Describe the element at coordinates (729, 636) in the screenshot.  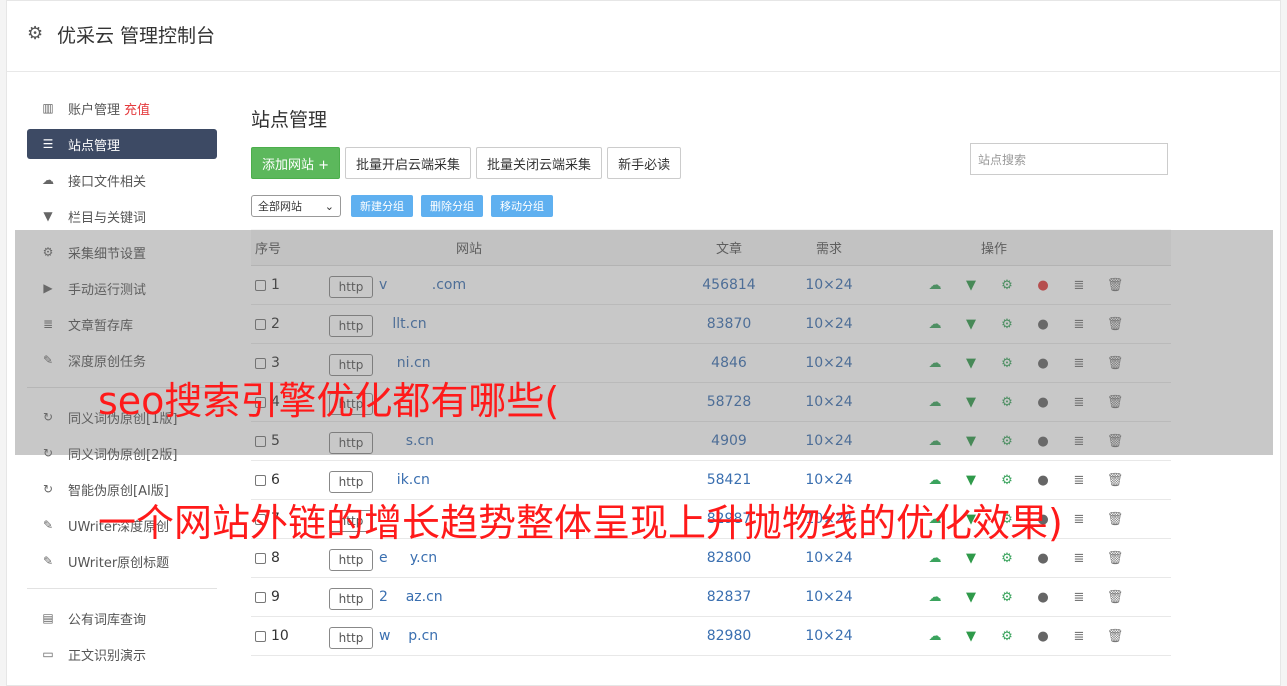
I see `article-count: 82980` at that location.